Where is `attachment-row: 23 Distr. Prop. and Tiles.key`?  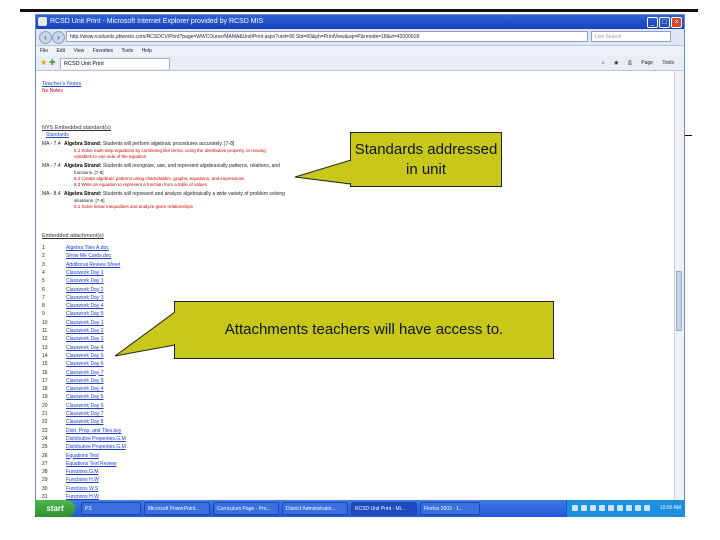 attachment-row: 23 Distr. Prop. and Tiles.key is located at coordinates (81, 431).